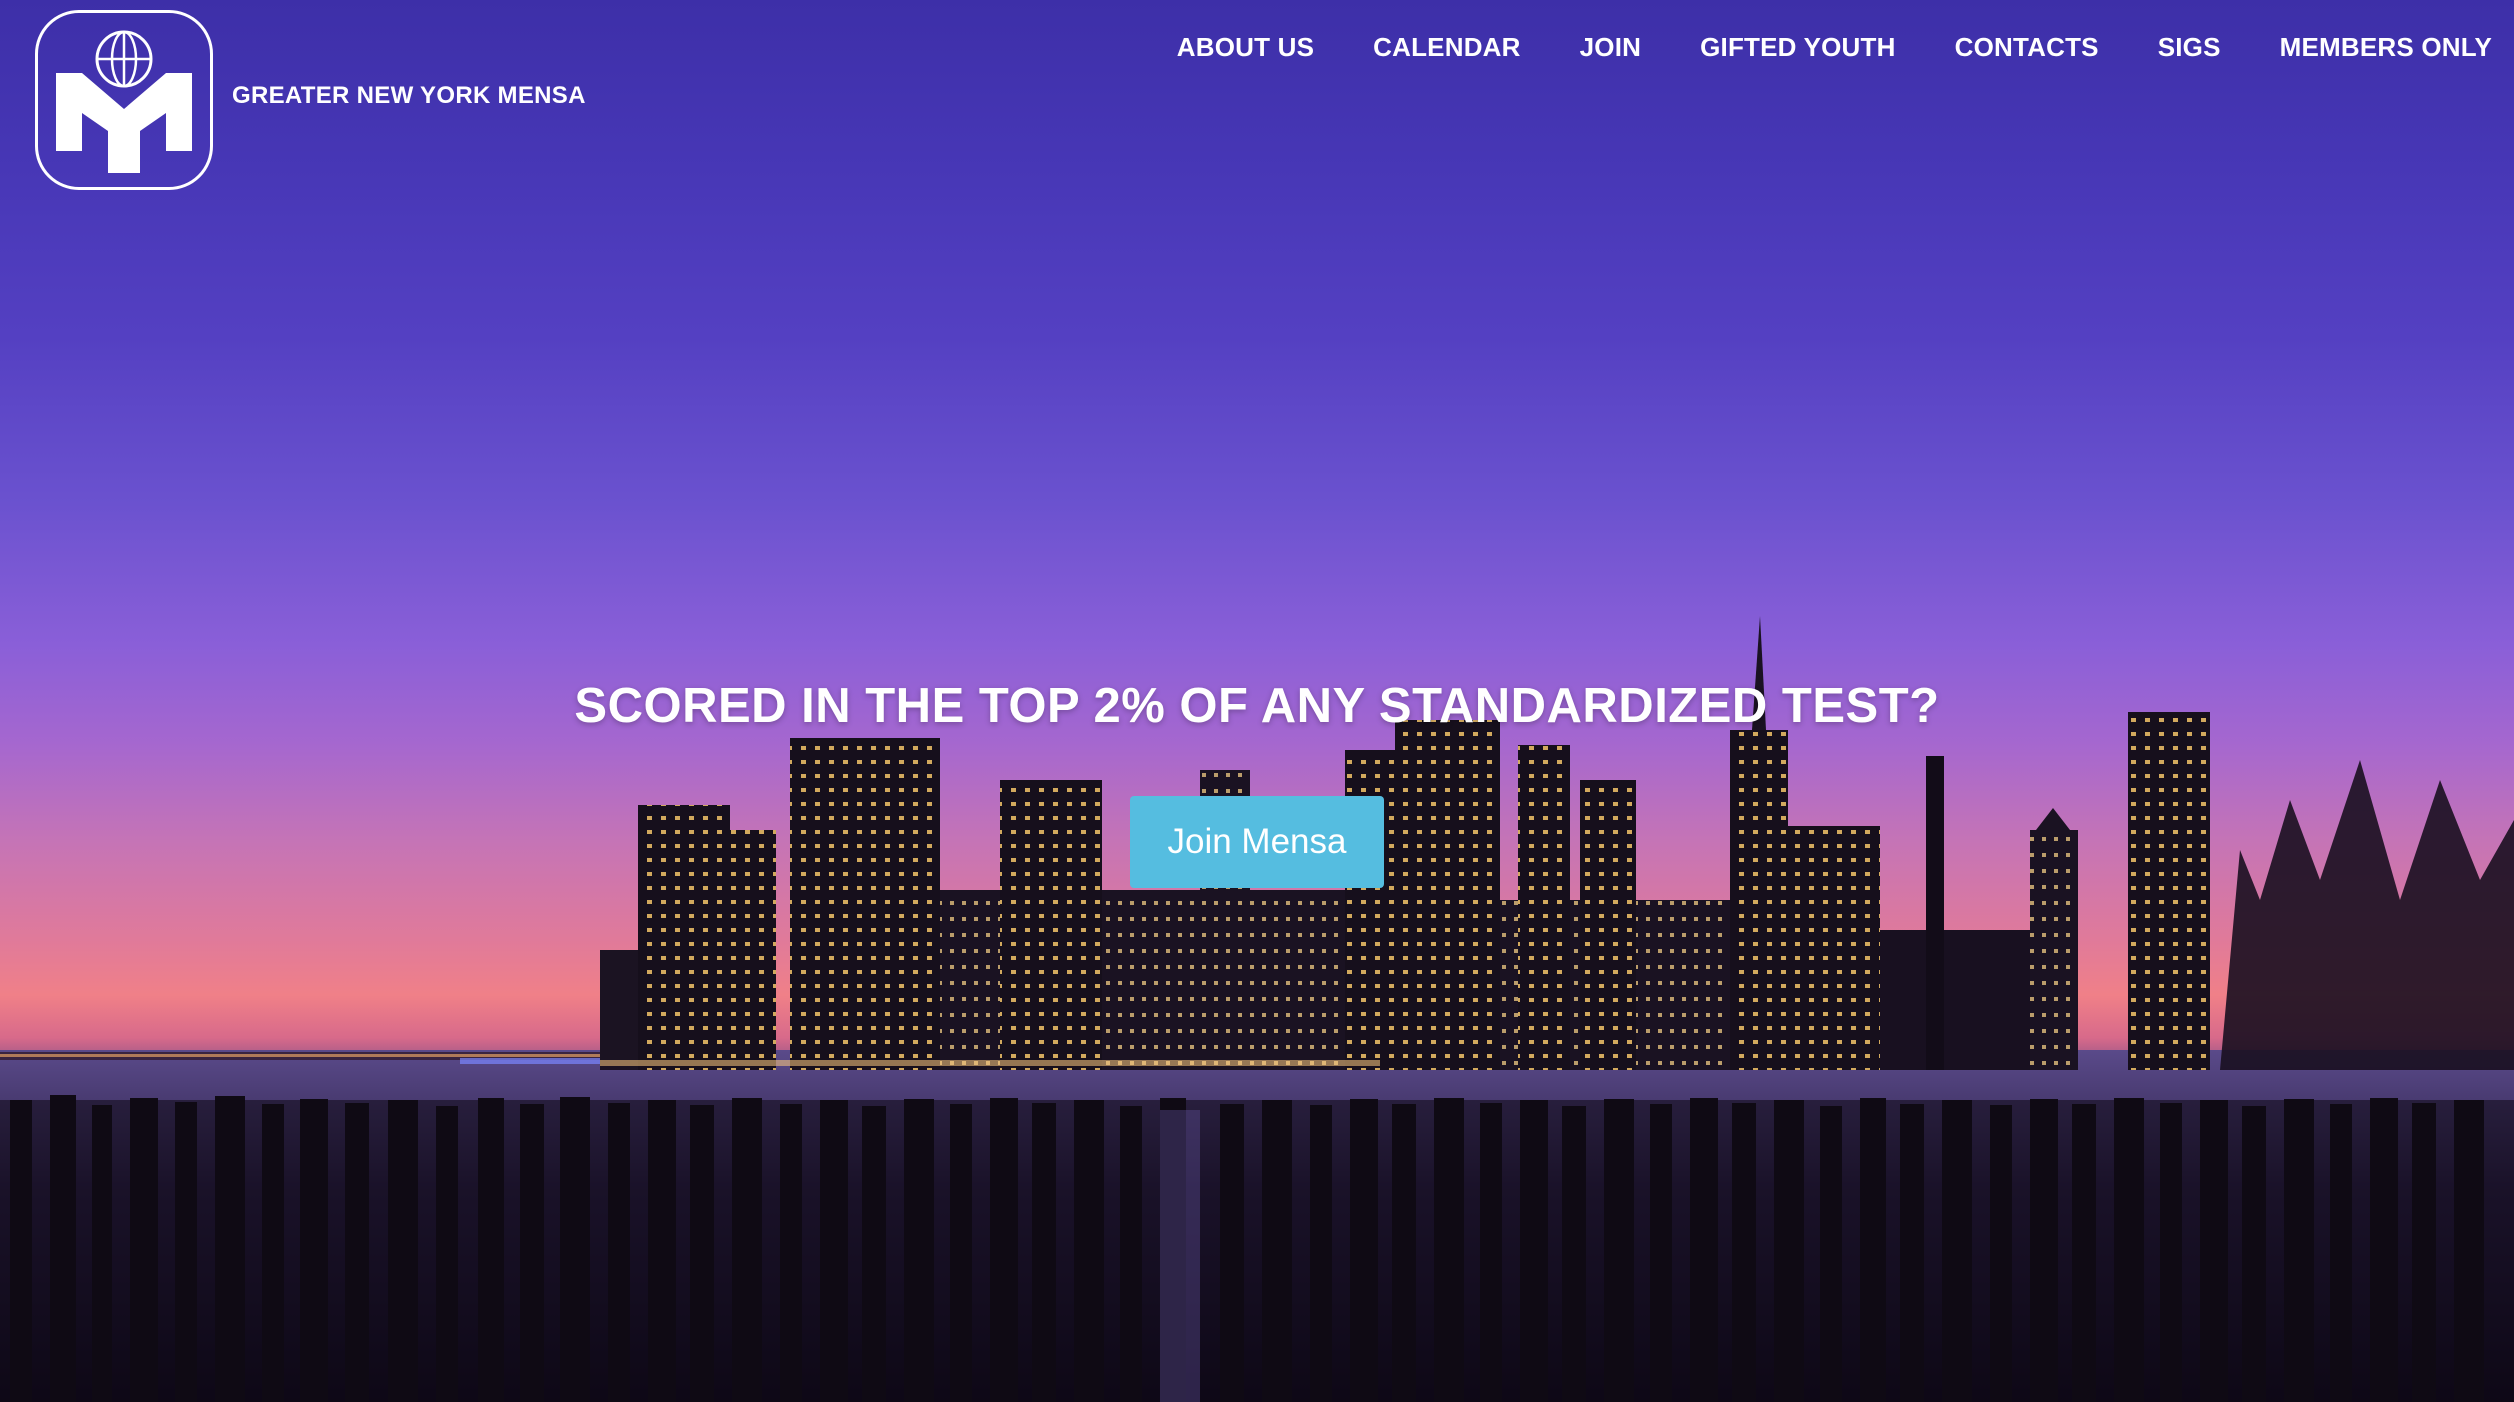  What do you see at coordinates (1610, 47) in the screenshot?
I see `nav-join: JOIN` at bounding box center [1610, 47].